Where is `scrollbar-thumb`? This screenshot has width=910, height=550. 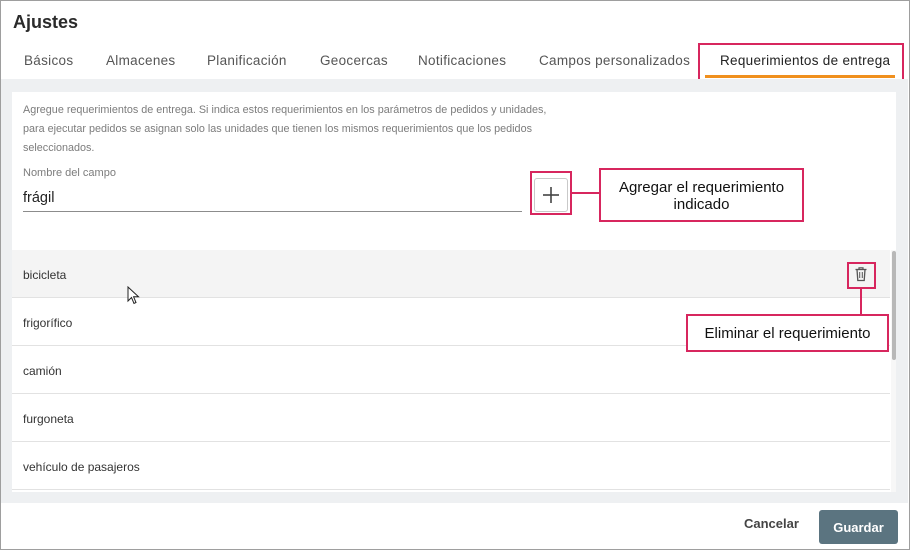
scrollbar-thumb is located at coordinates (894, 305).